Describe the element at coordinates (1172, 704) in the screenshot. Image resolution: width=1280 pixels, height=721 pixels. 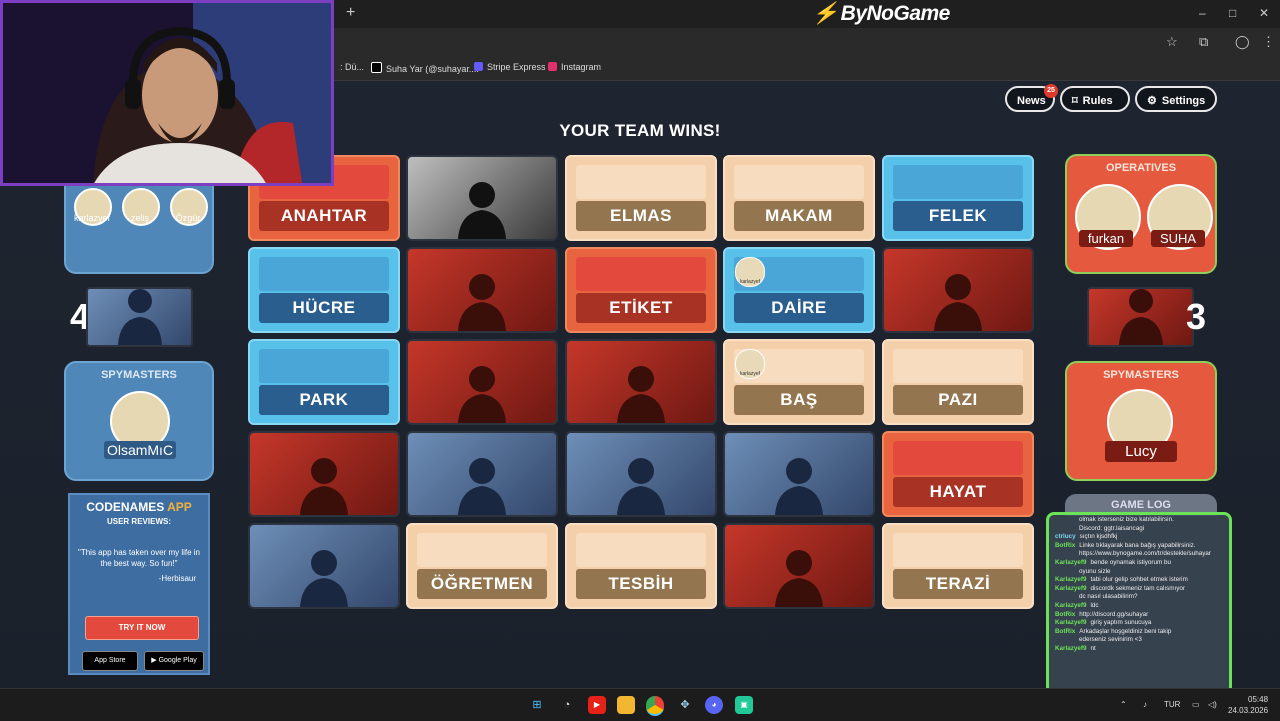
I see `language-indicator: TUR` at that location.